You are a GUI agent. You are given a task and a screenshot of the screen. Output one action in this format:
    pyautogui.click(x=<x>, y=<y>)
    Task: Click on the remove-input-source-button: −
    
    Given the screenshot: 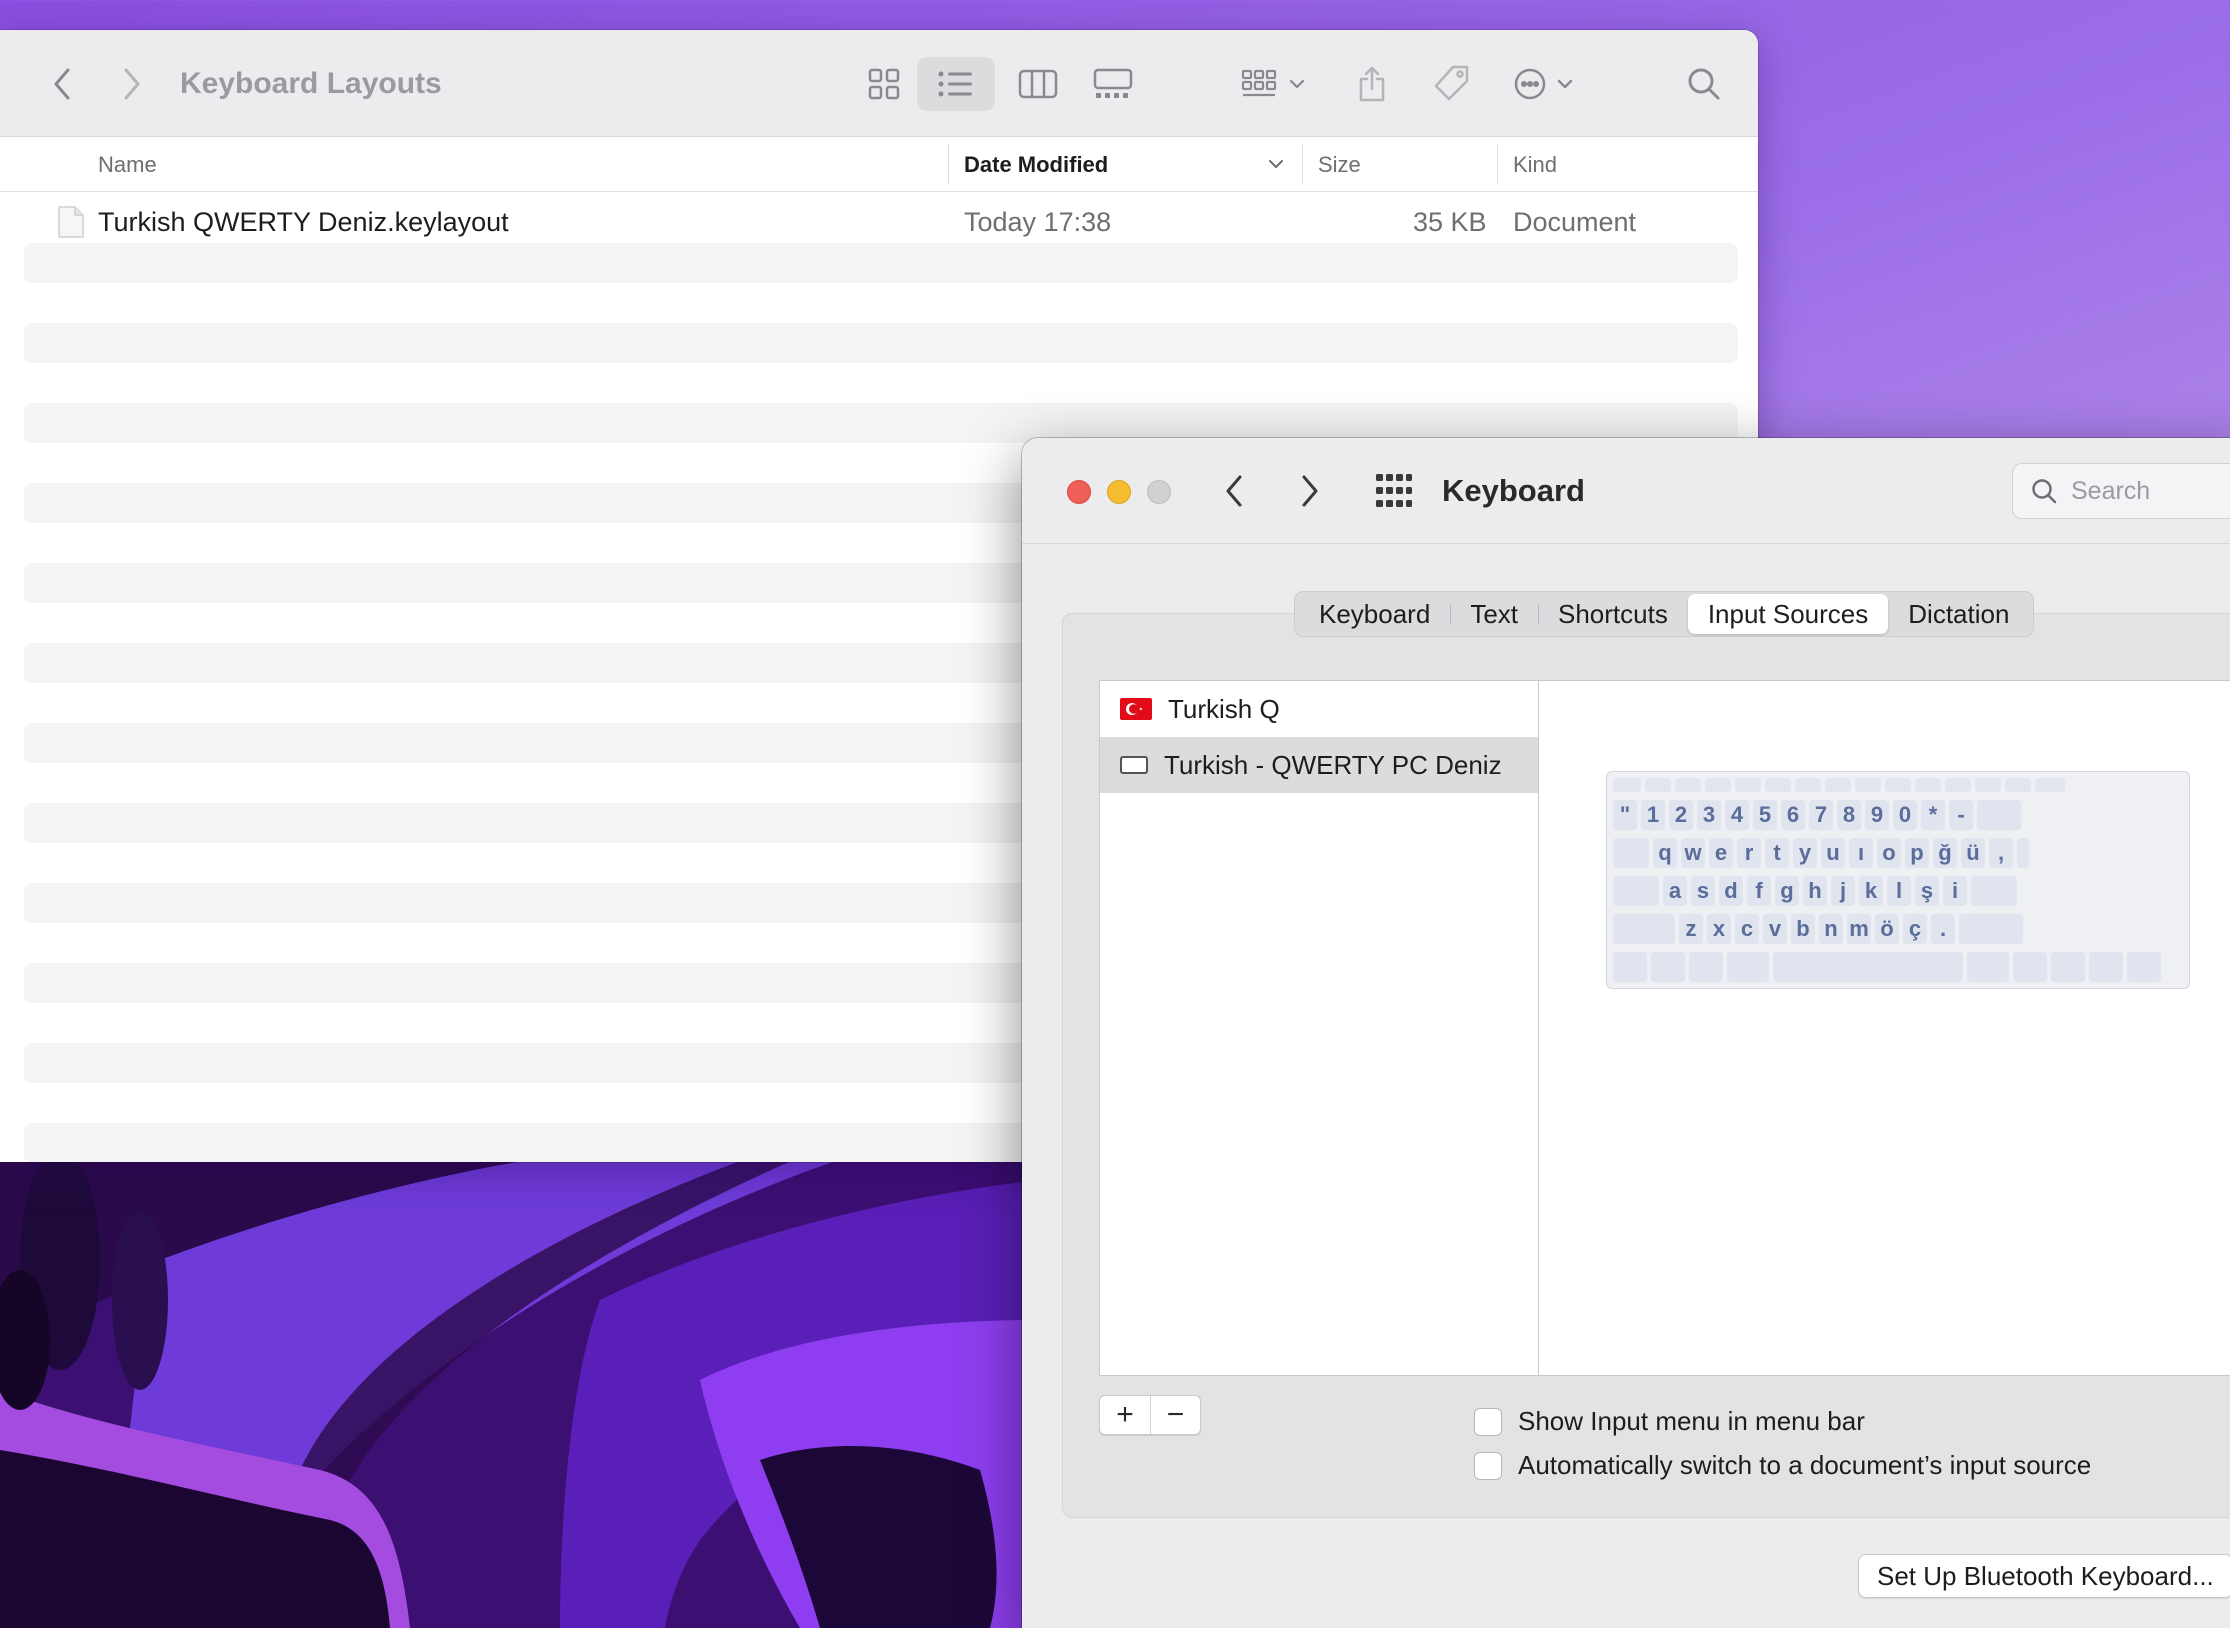 What is the action you would take?
    pyautogui.click(x=1175, y=1415)
    